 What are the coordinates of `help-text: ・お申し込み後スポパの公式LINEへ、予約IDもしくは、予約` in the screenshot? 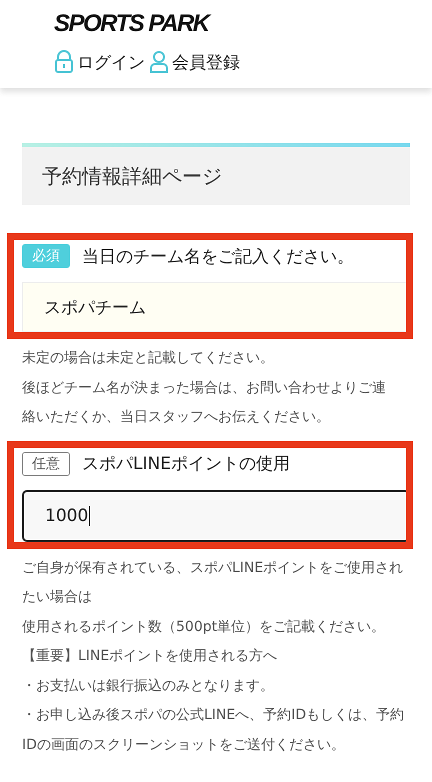 It's located at (214, 715).